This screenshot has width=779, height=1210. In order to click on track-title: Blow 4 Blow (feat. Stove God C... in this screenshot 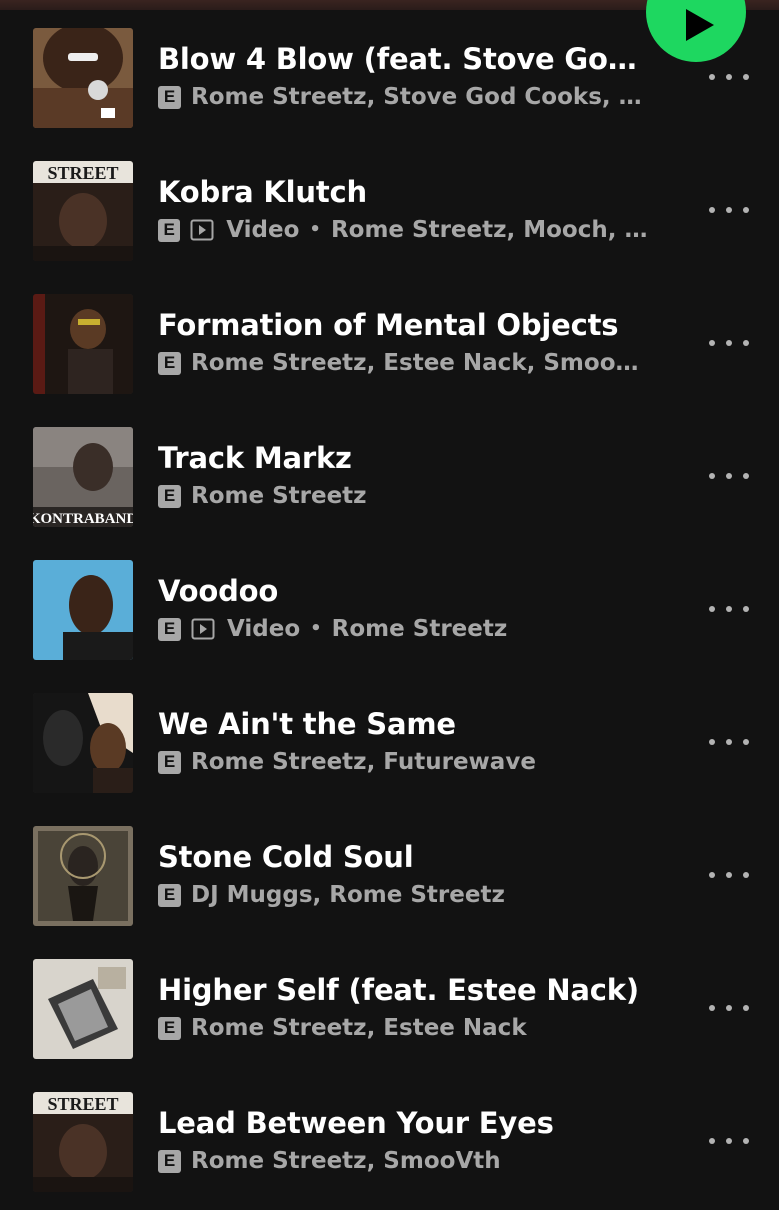, I will do `click(405, 59)`.